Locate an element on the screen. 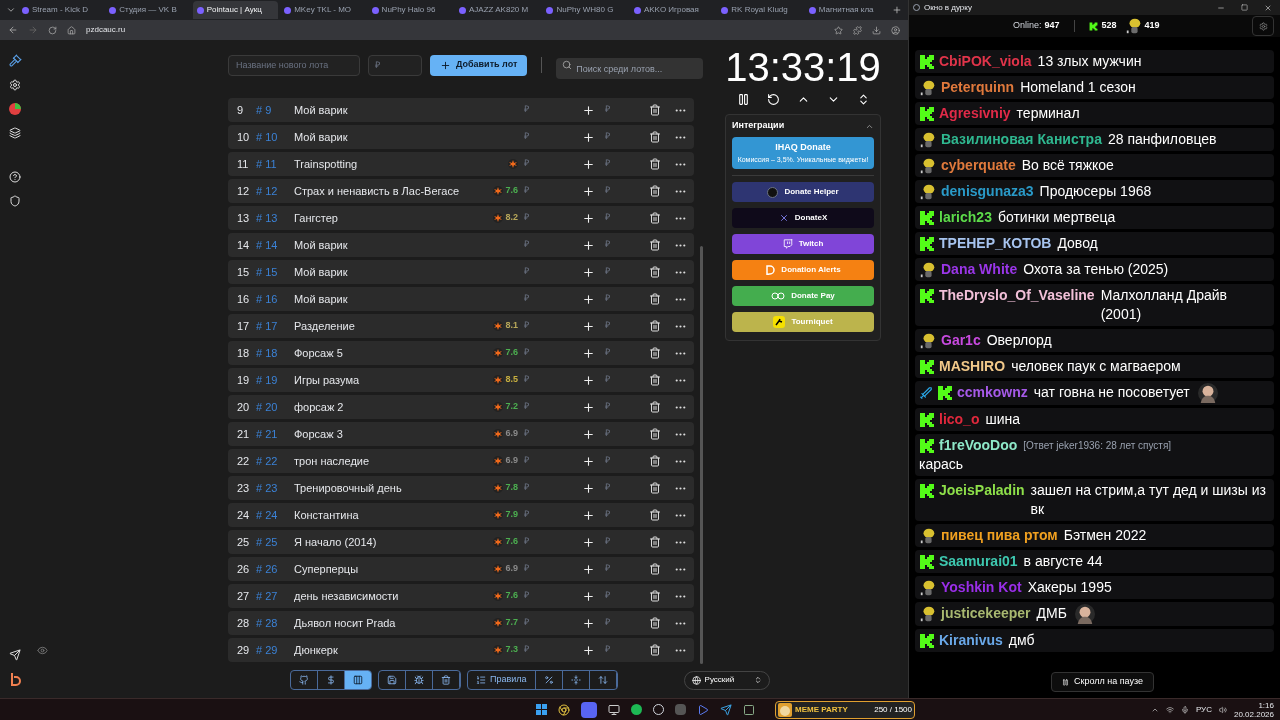 This screenshot has width=1280, height=720. back-icon is located at coordinates (13, 30).